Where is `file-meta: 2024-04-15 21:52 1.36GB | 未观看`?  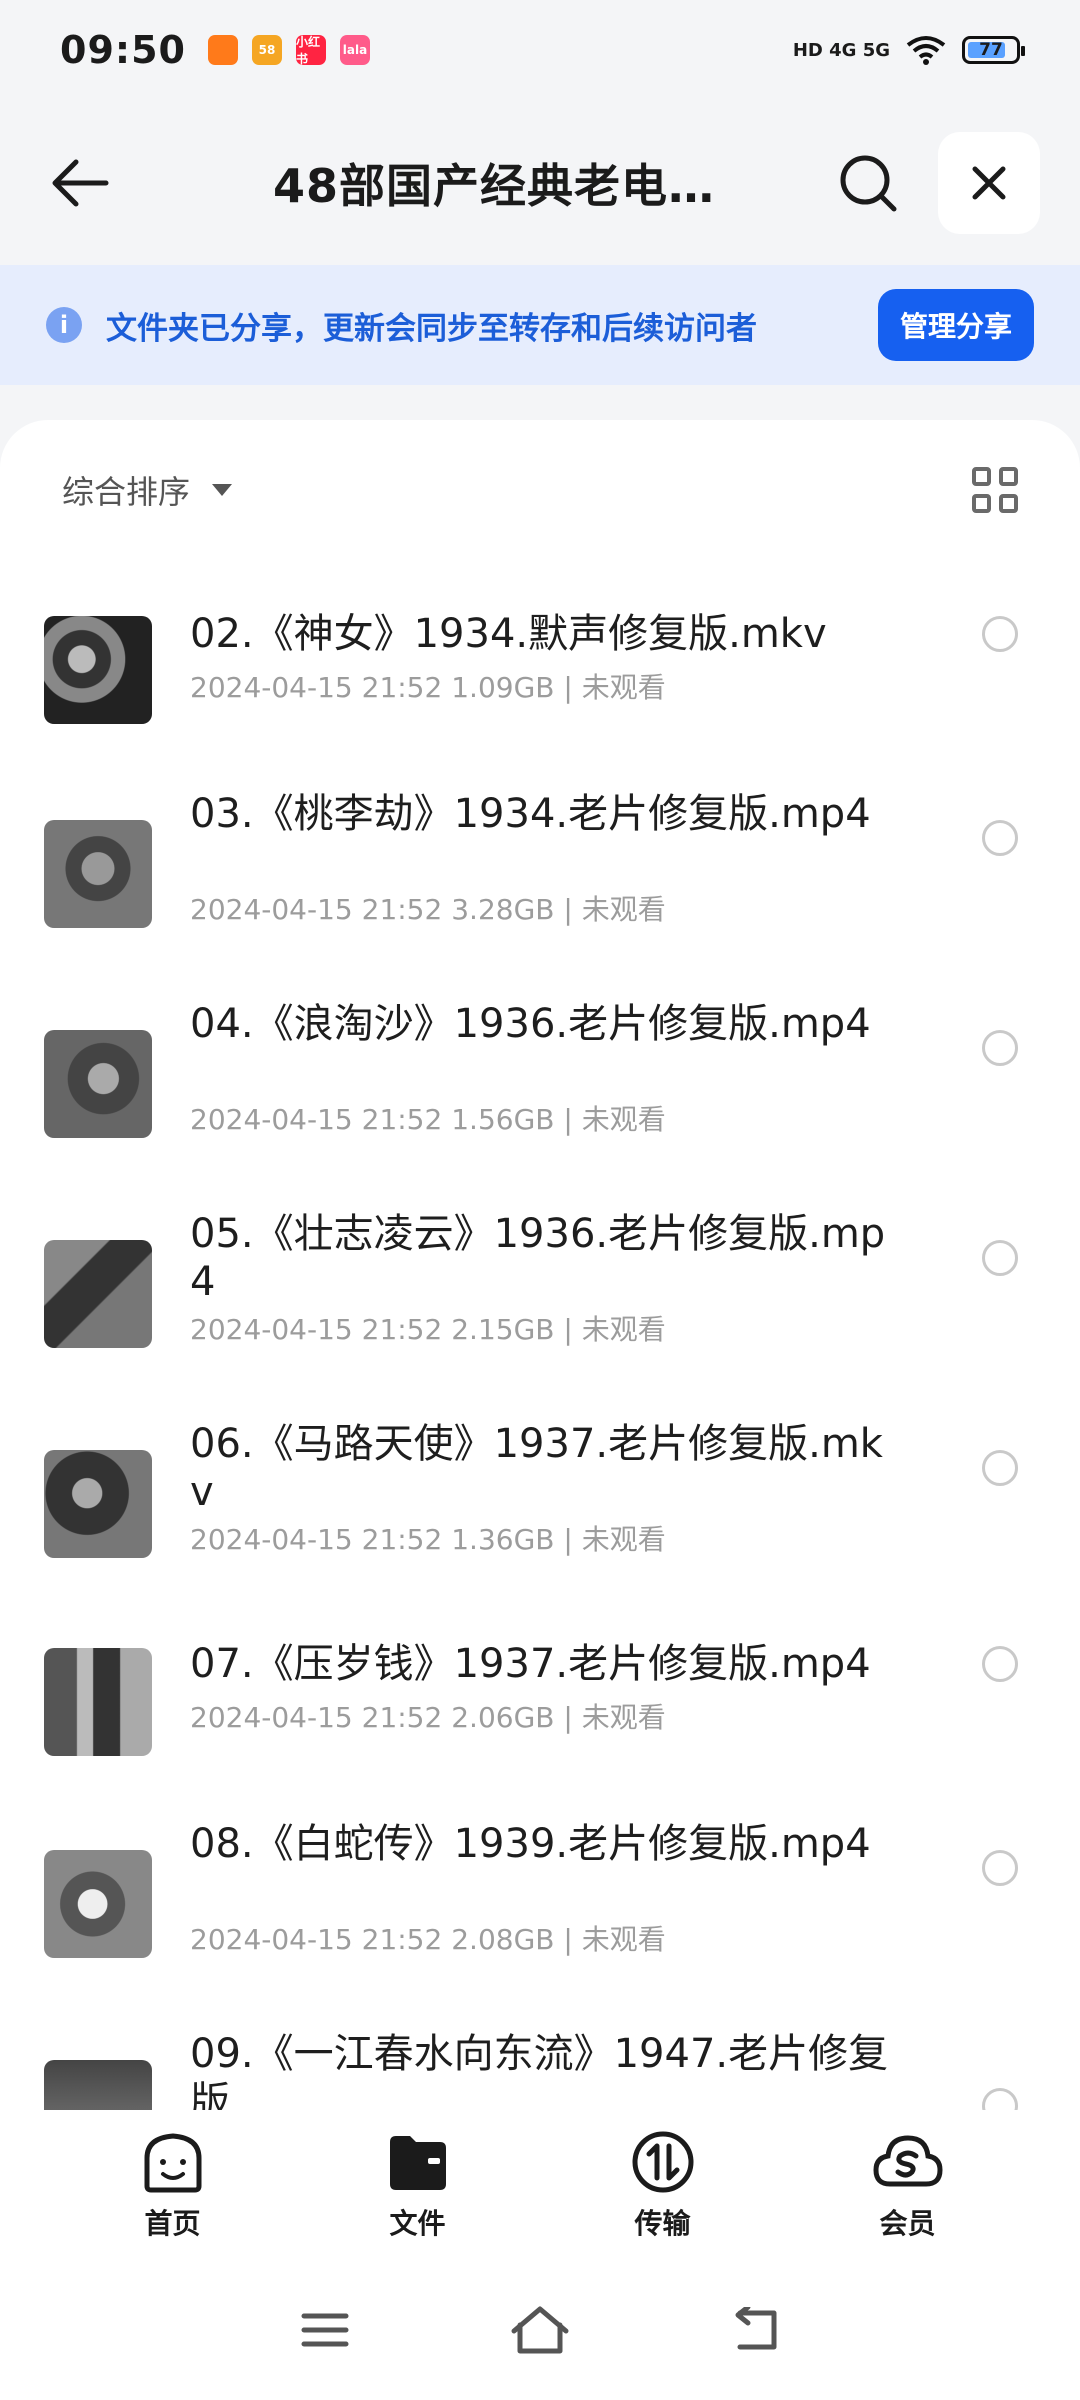
file-meta: 2024-04-15 21:52 1.36GB | 未观看 is located at coordinates (428, 1538).